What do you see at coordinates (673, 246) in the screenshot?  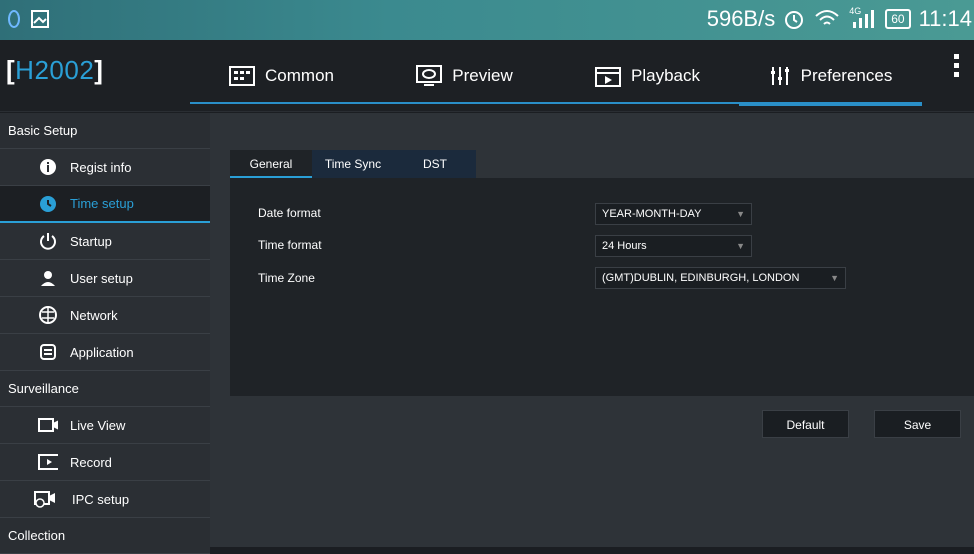 I see `time-format-dropdown: 24 Hours ▼` at bounding box center [673, 246].